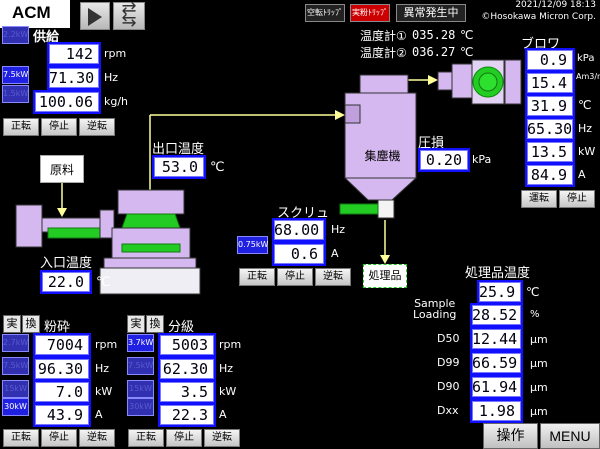 The height and width of the screenshot is (449, 600). I want to click on classifier-kw-1: 3.7kW, so click(140, 343).